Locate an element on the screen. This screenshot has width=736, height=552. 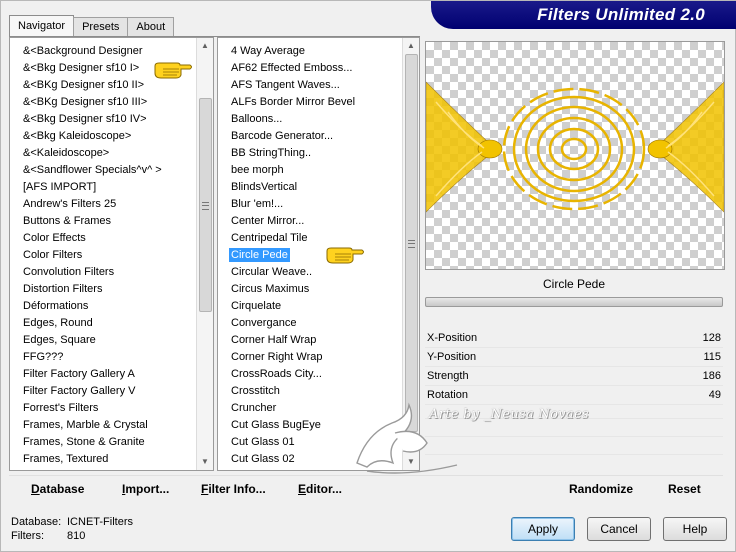
param-value: 186 is located at coordinates (711, 376).